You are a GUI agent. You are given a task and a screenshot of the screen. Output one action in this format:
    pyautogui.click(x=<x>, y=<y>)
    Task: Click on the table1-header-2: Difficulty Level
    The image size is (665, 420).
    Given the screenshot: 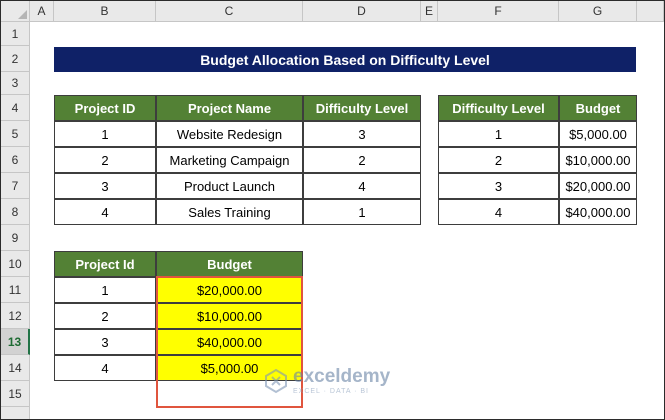 What is the action you would take?
    pyautogui.click(x=362, y=108)
    